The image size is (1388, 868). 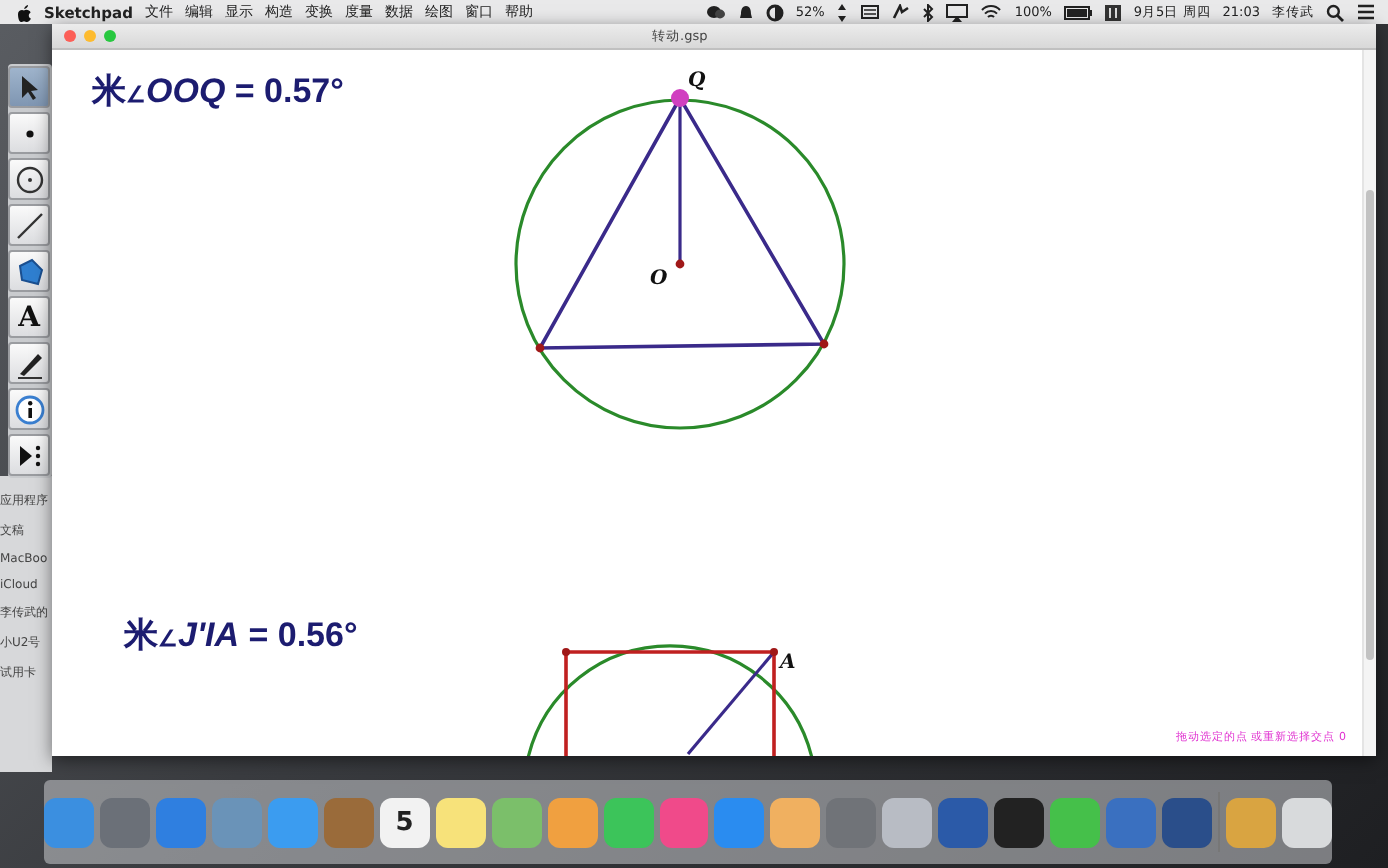 I want to click on arrow-tool, so click(x=29, y=87).